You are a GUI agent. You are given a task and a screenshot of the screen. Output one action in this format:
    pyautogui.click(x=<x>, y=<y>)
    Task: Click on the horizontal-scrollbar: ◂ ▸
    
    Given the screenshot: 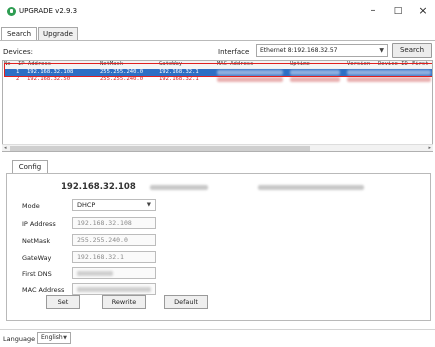 What is the action you would take?
    pyautogui.click(x=217, y=147)
    